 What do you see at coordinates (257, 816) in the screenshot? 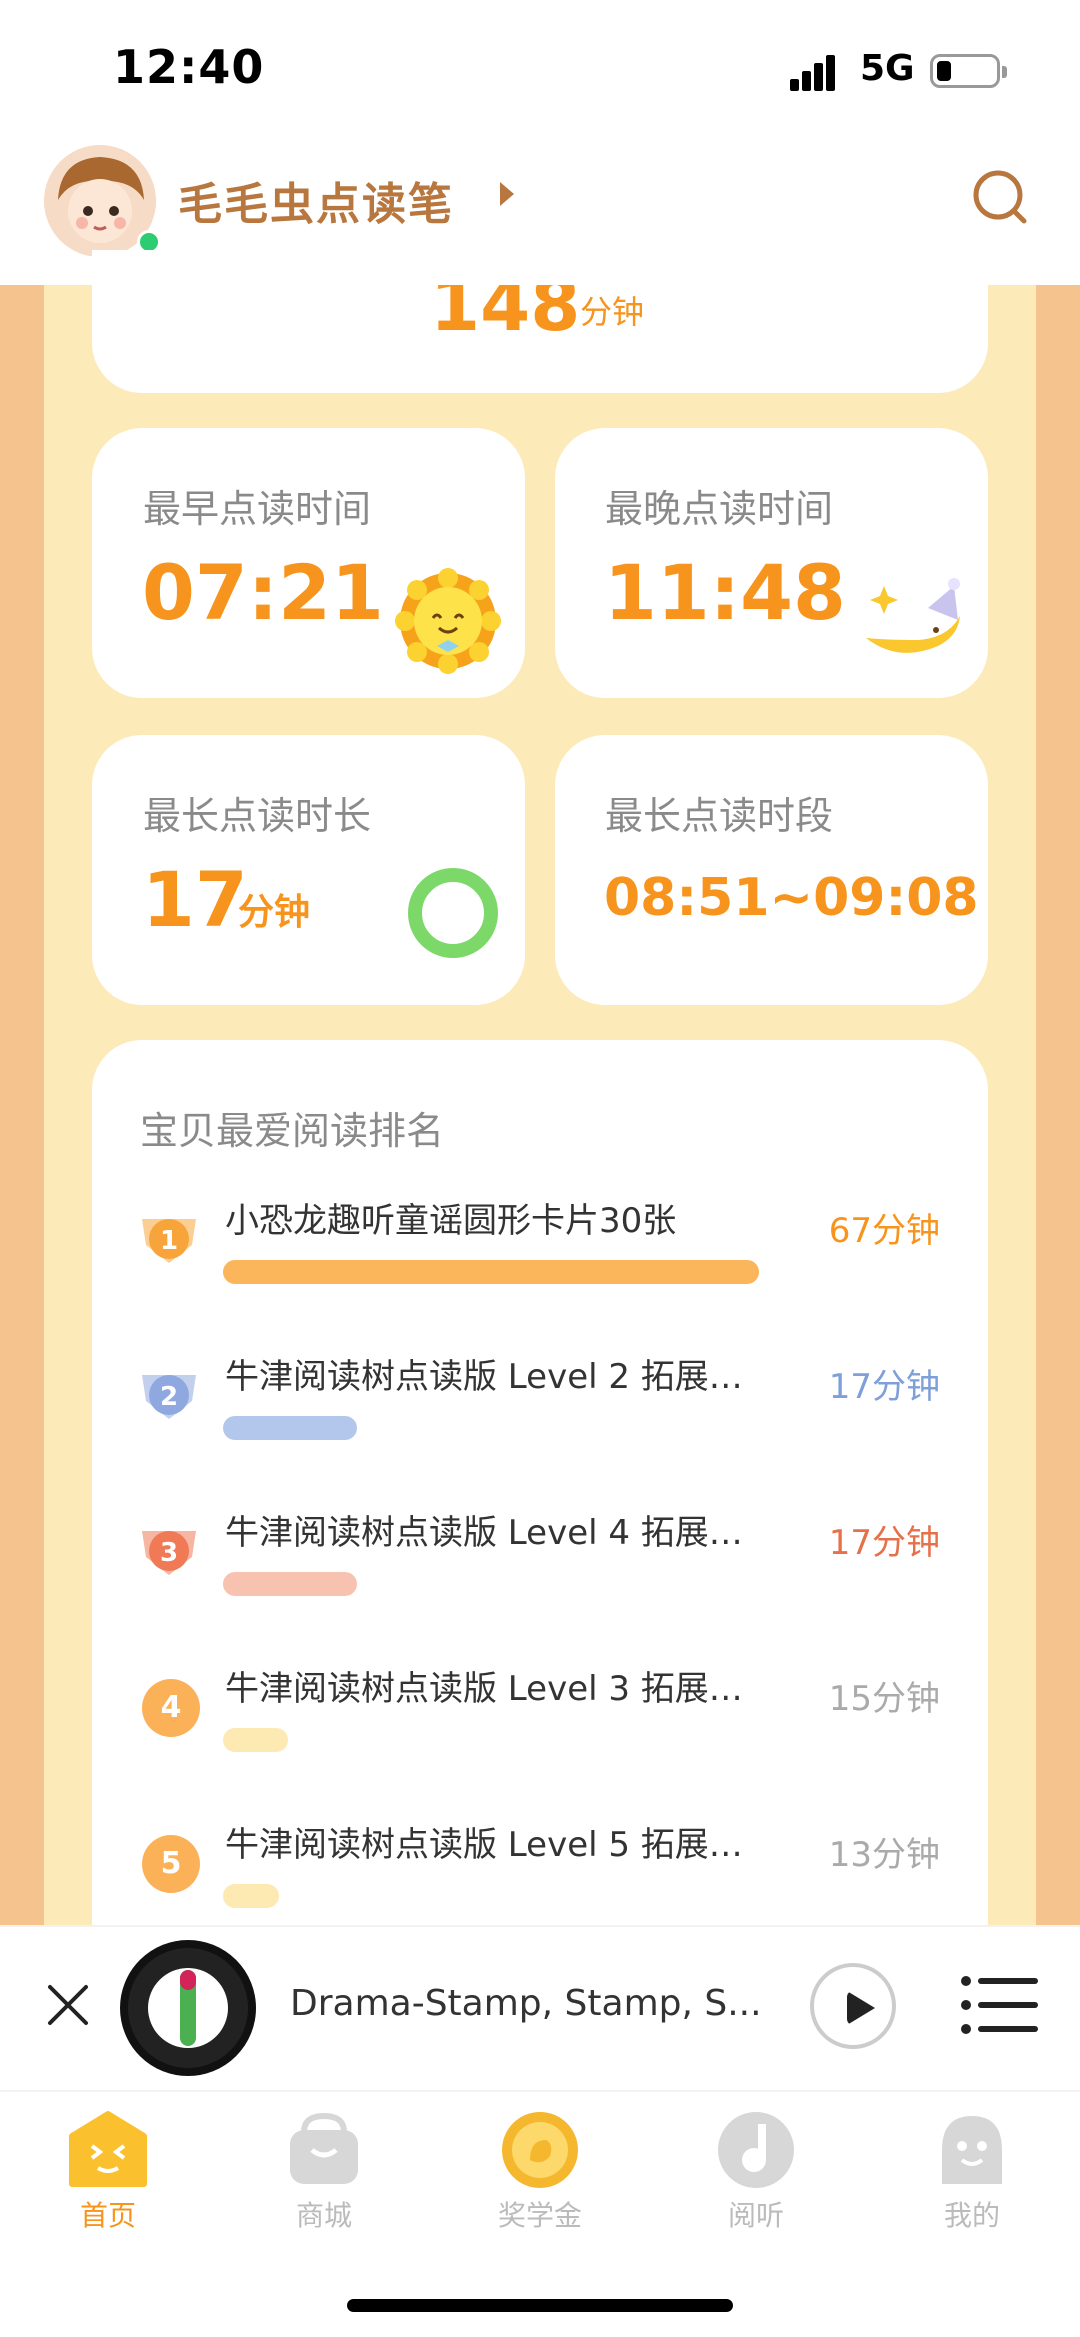
I see `longest-duration-label: 最长点读时长` at bounding box center [257, 816].